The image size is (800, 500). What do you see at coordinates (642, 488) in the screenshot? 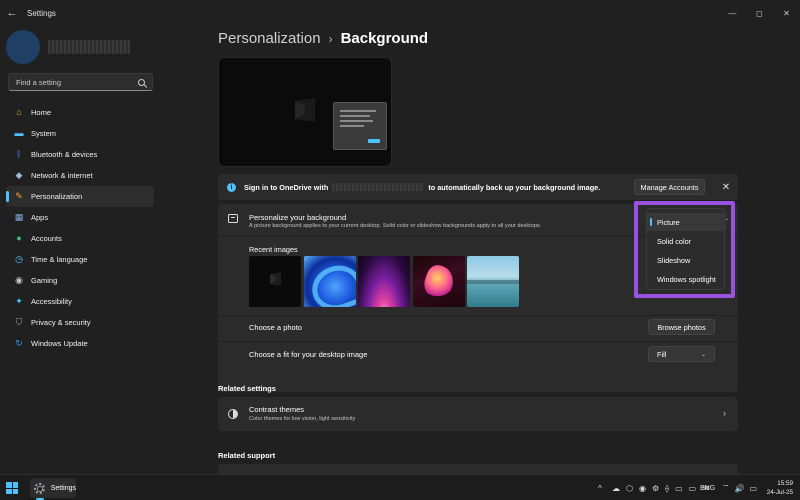
I see `record-icon: ◉` at bounding box center [642, 488].